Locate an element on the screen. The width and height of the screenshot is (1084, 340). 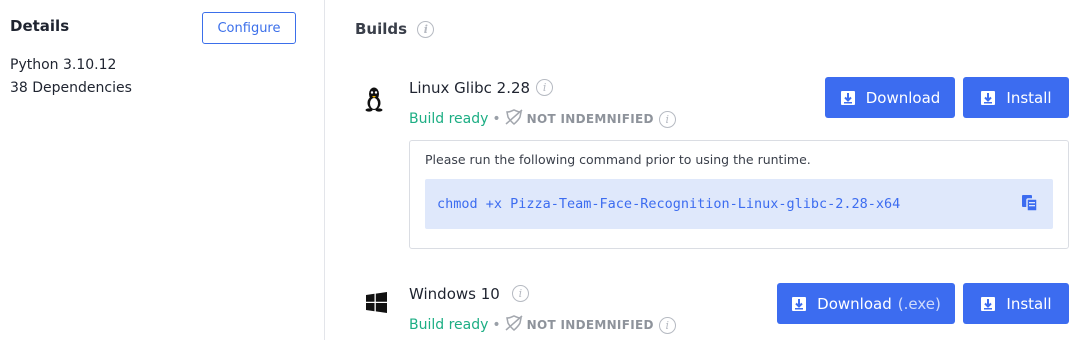
build-name-text: Linux Glibc 2.28 is located at coordinates (470, 88).